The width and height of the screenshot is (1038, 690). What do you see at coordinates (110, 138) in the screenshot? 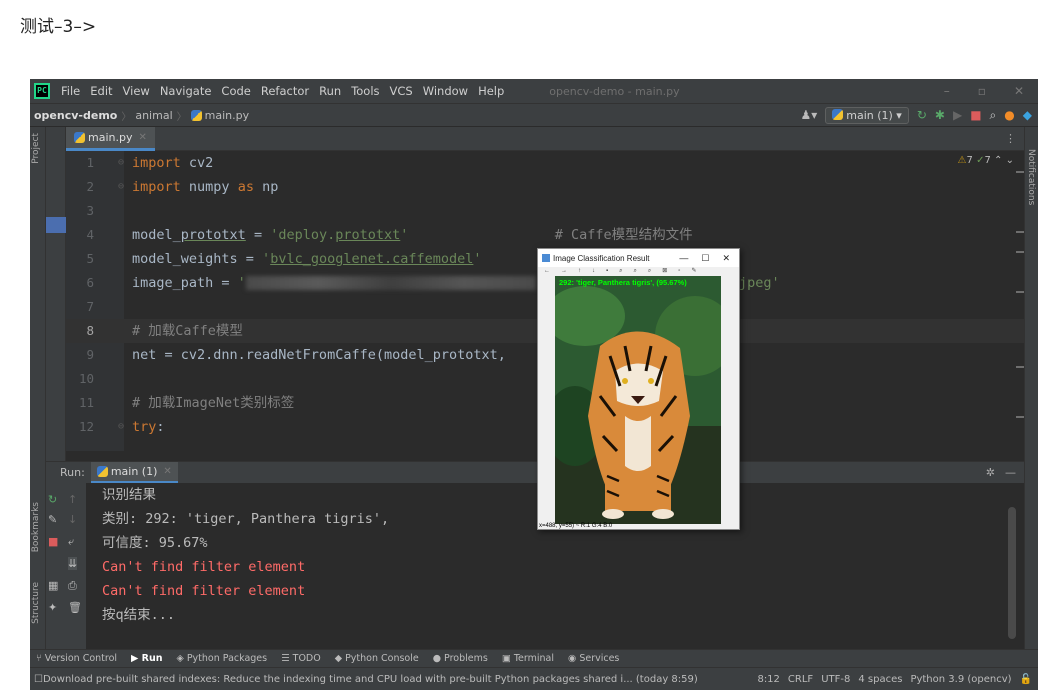
I see `tab-main-py: main.py ✕` at bounding box center [110, 138].